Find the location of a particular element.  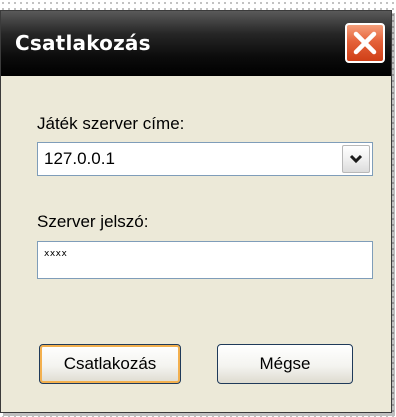

server-password-value: xxxx is located at coordinates (55, 254).